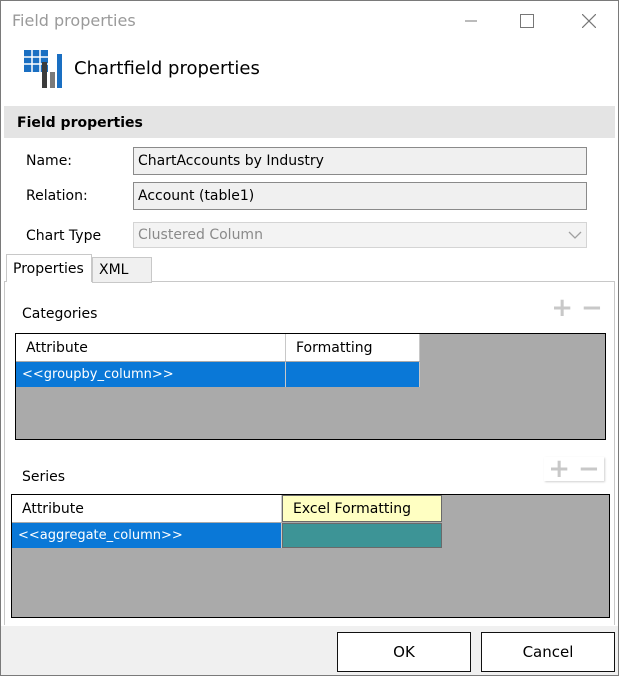 This screenshot has height=676, width=619. What do you see at coordinates (577, 308) in the screenshot?
I see `categories-add-remove: + −` at bounding box center [577, 308].